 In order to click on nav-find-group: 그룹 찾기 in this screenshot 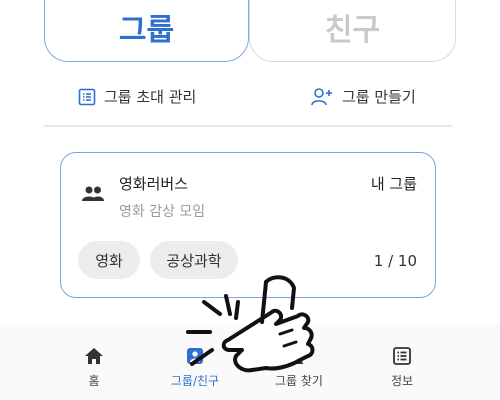, I will do `click(299, 368)`.